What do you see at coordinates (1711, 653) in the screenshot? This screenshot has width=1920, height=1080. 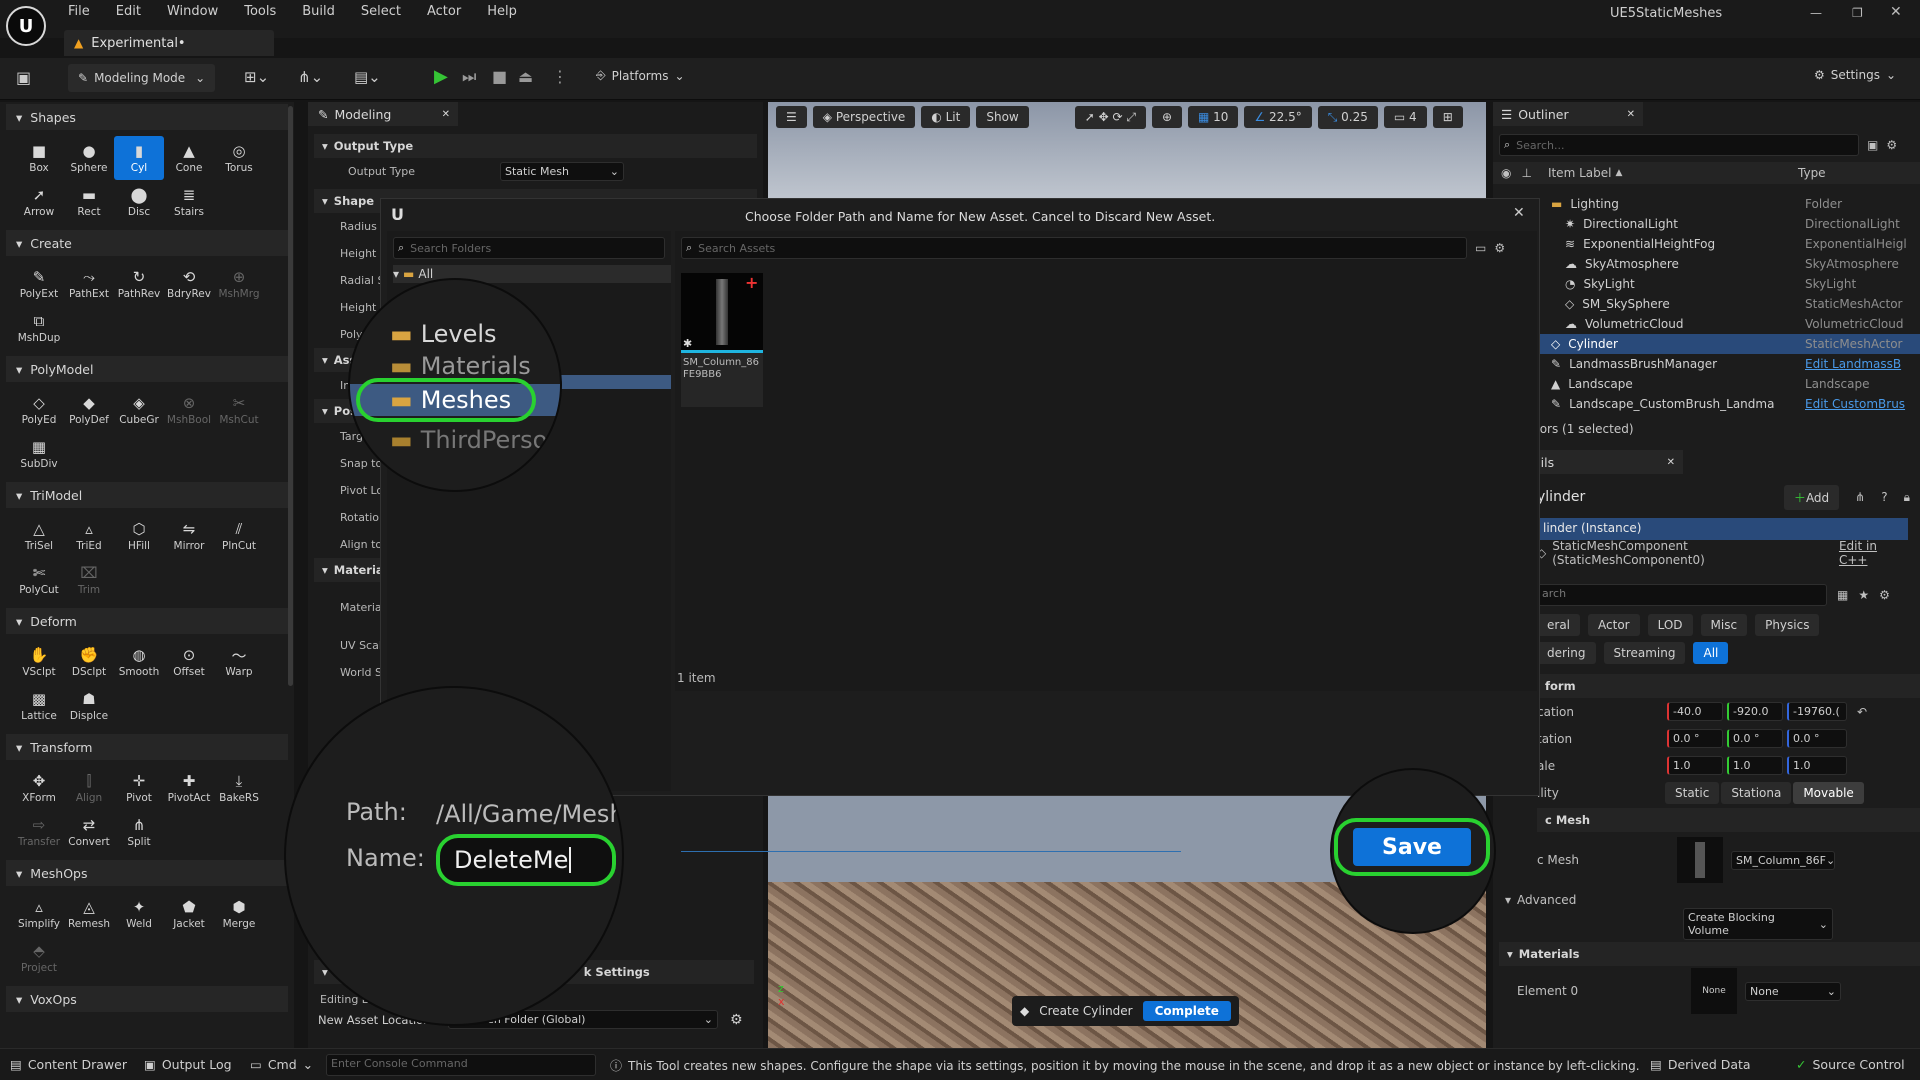 I see `filter-all: All` at bounding box center [1711, 653].